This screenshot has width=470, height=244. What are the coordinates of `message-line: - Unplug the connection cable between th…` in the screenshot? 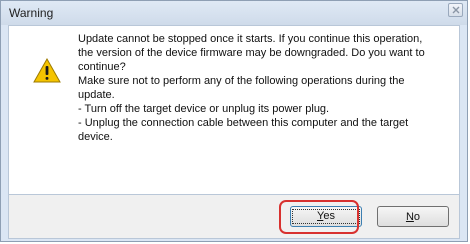 It's located at (243, 123).